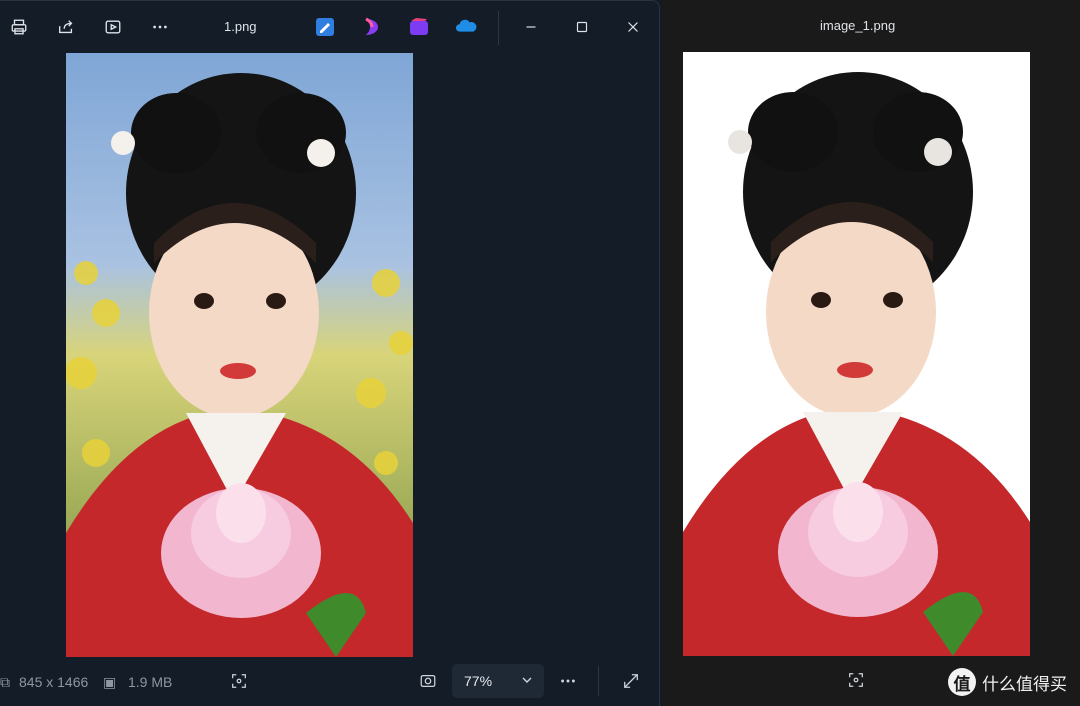 The image size is (1080, 706). I want to click on file-size: 1.9 MB, so click(150, 682).